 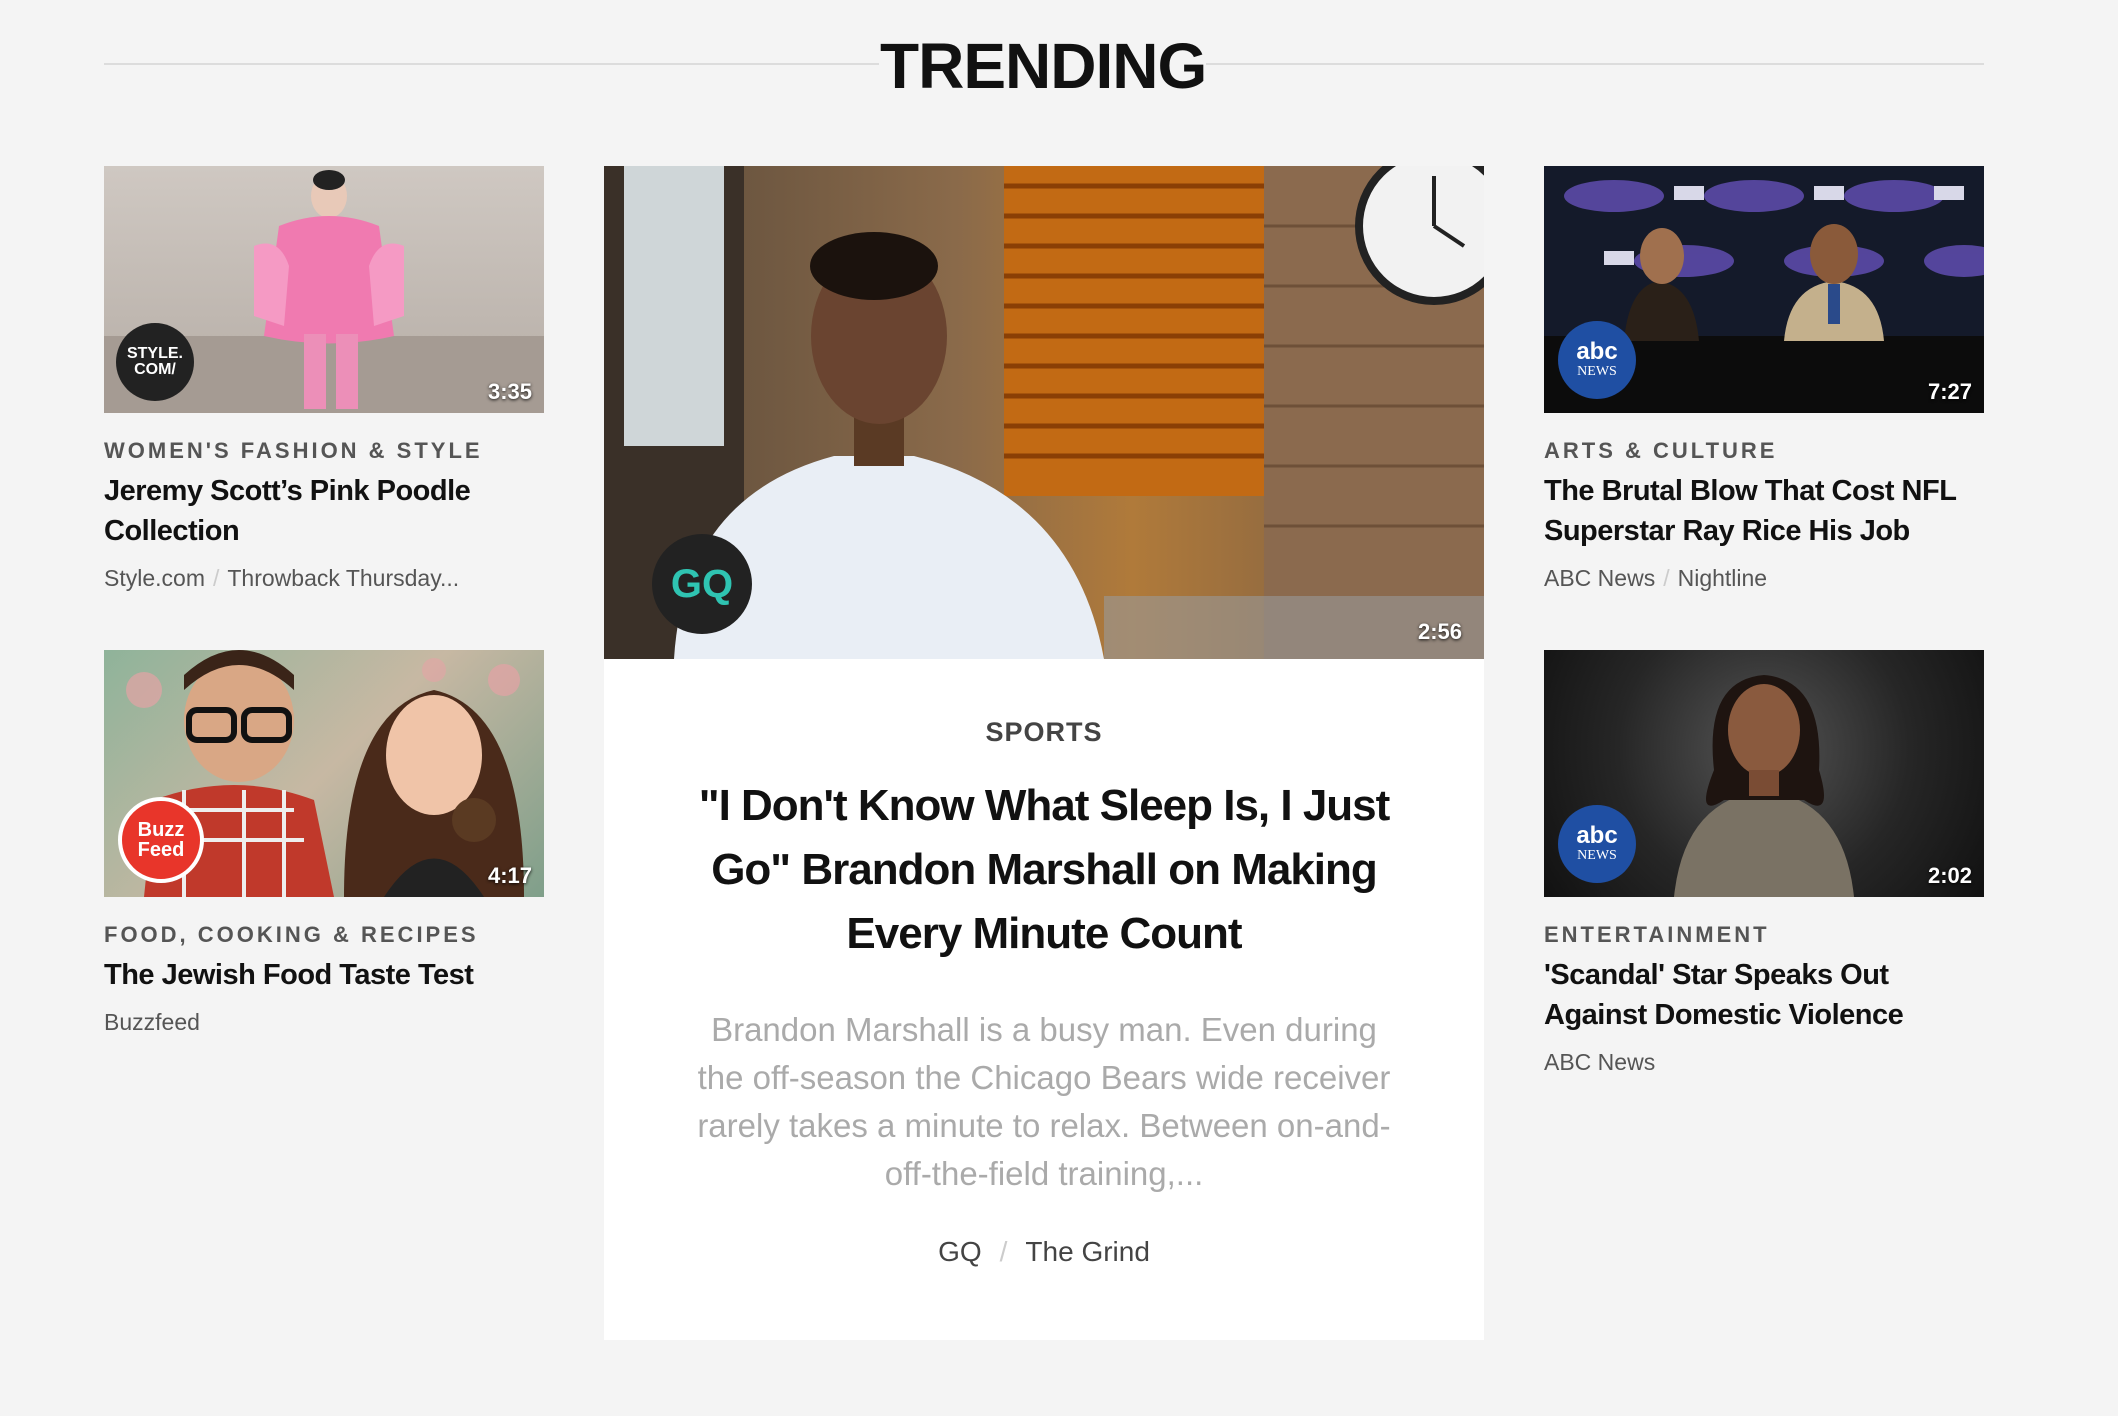 I want to click on card-source: Style.com, so click(x=154, y=578).